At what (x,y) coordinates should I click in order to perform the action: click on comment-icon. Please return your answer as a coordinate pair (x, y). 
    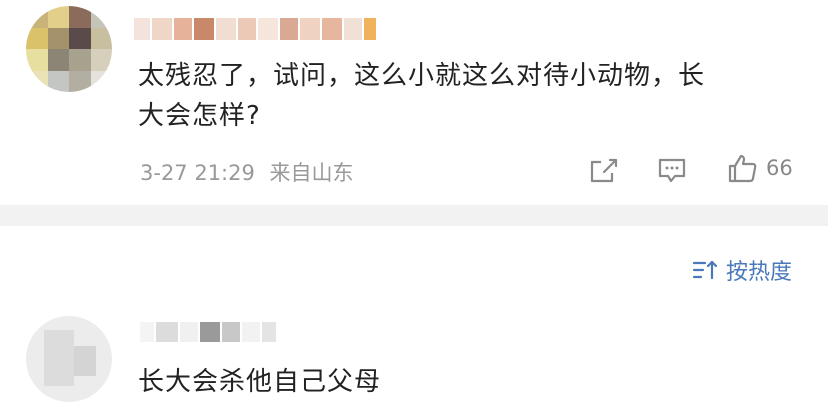
    Looking at the image, I should click on (672, 170).